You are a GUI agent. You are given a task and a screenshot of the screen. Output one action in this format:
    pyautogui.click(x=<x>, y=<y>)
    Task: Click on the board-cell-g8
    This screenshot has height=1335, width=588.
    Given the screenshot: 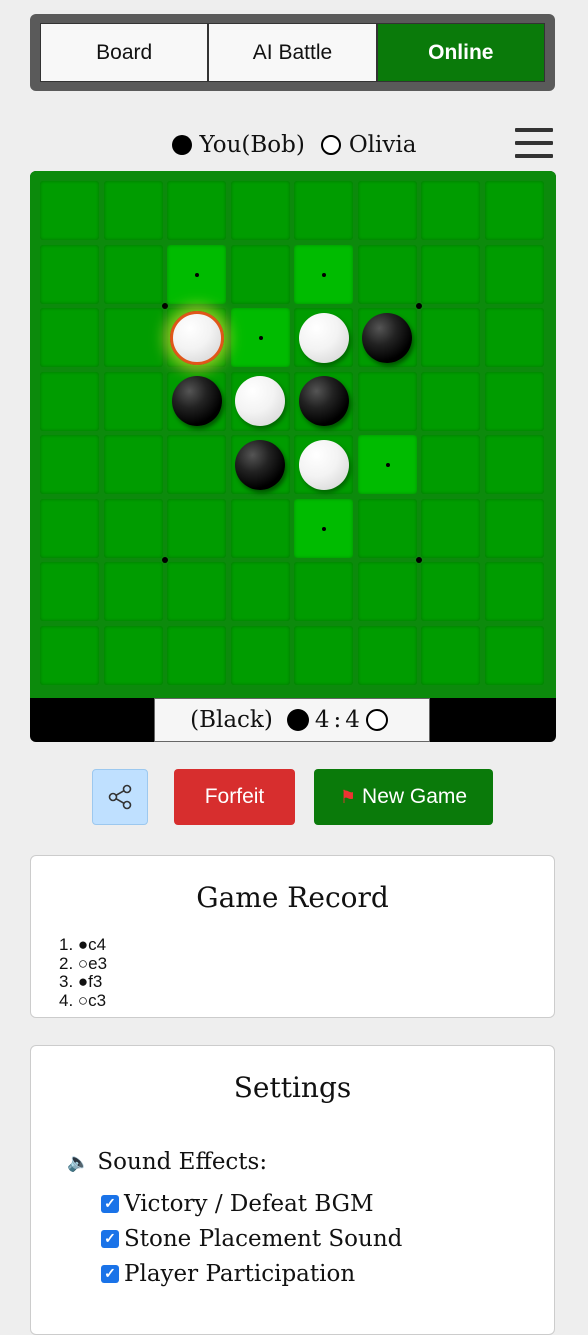 What is the action you would take?
    pyautogui.click(x=450, y=655)
    